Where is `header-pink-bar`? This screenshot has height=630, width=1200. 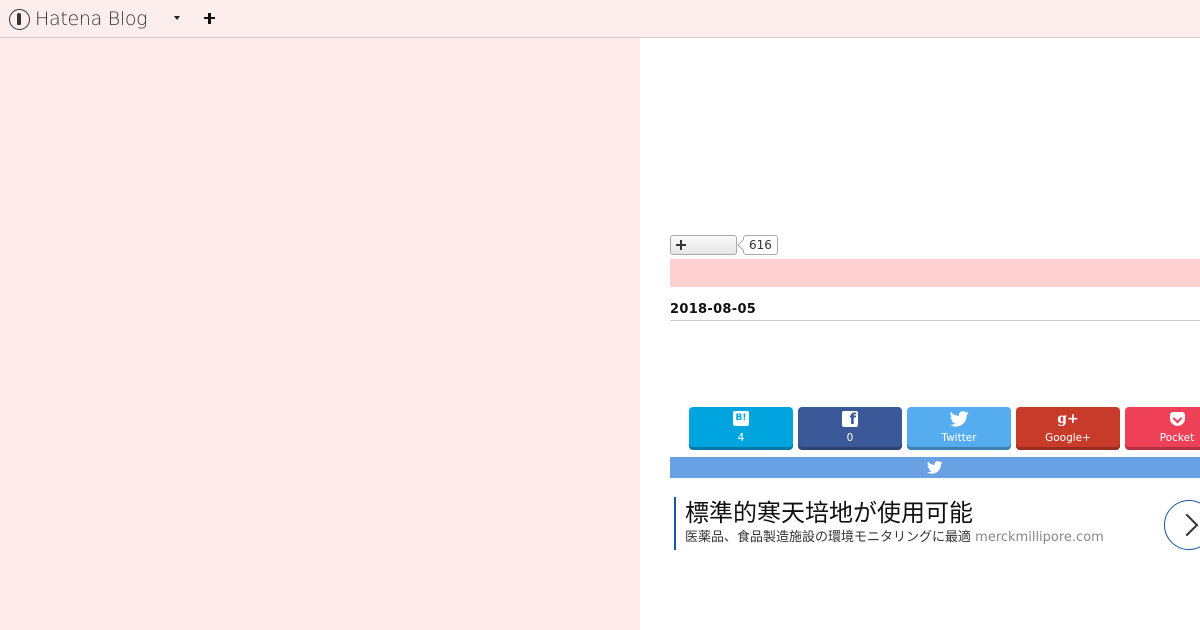 header-pink-bar is located at coordinates (935, 273).